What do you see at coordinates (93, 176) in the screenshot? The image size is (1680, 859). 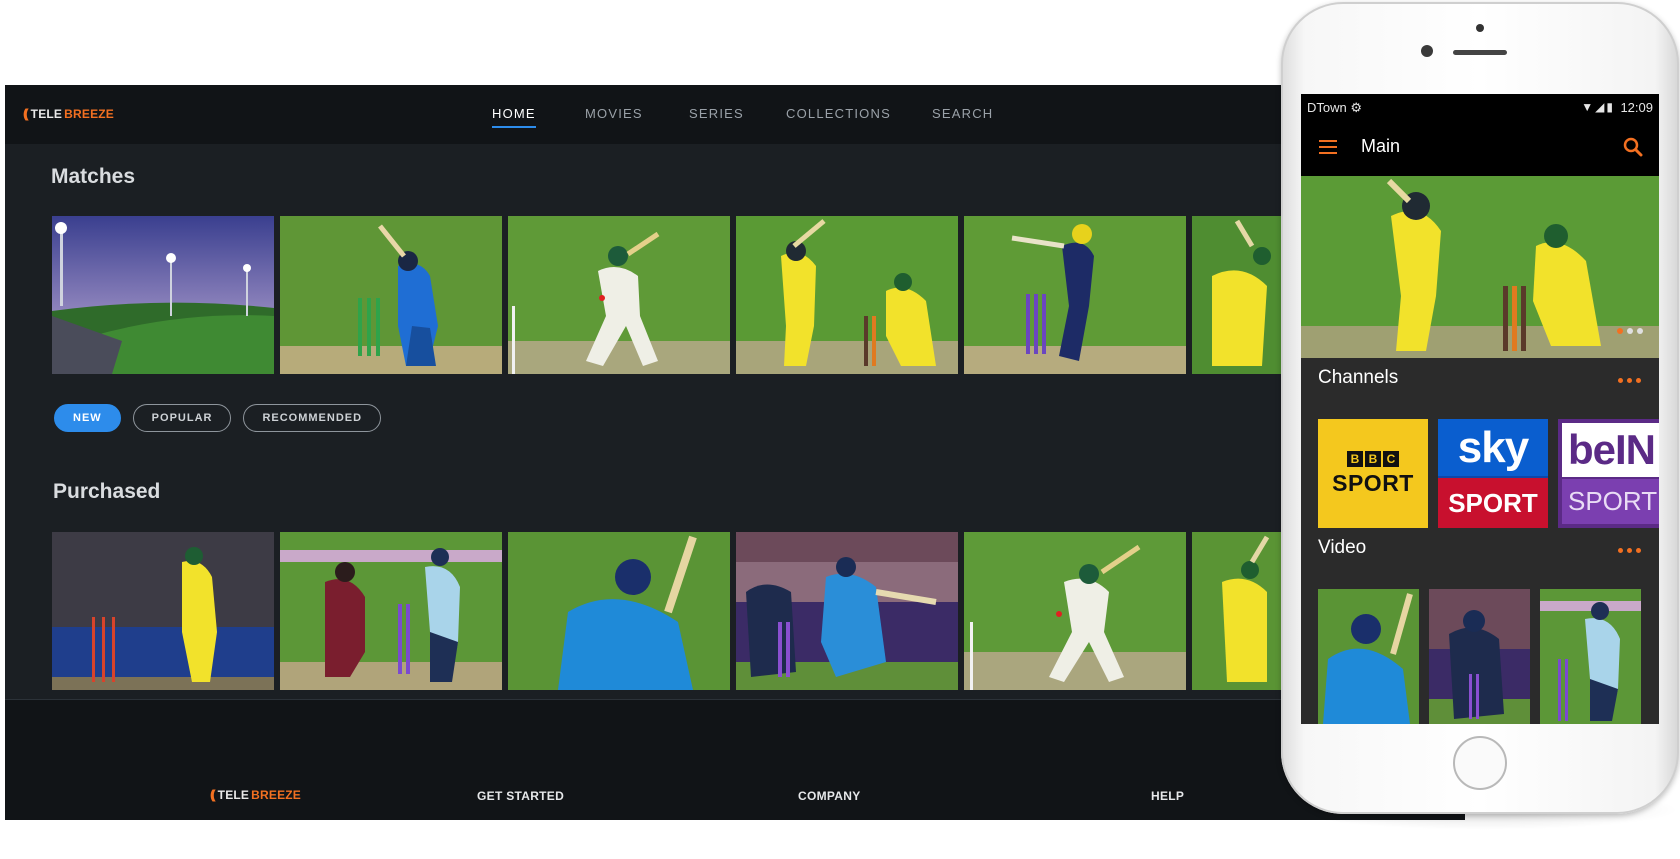 I see `section-title-matches: Matches` at bounding box center [93, 176].